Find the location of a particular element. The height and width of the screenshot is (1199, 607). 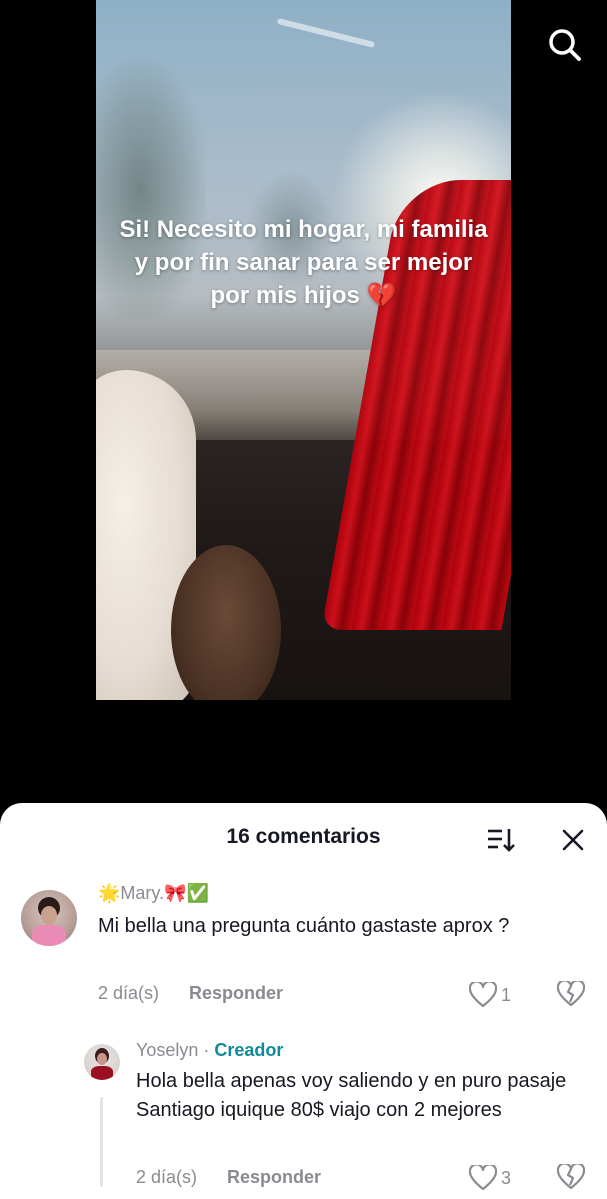

like-button: 1 is located at coordinates (490, 995).